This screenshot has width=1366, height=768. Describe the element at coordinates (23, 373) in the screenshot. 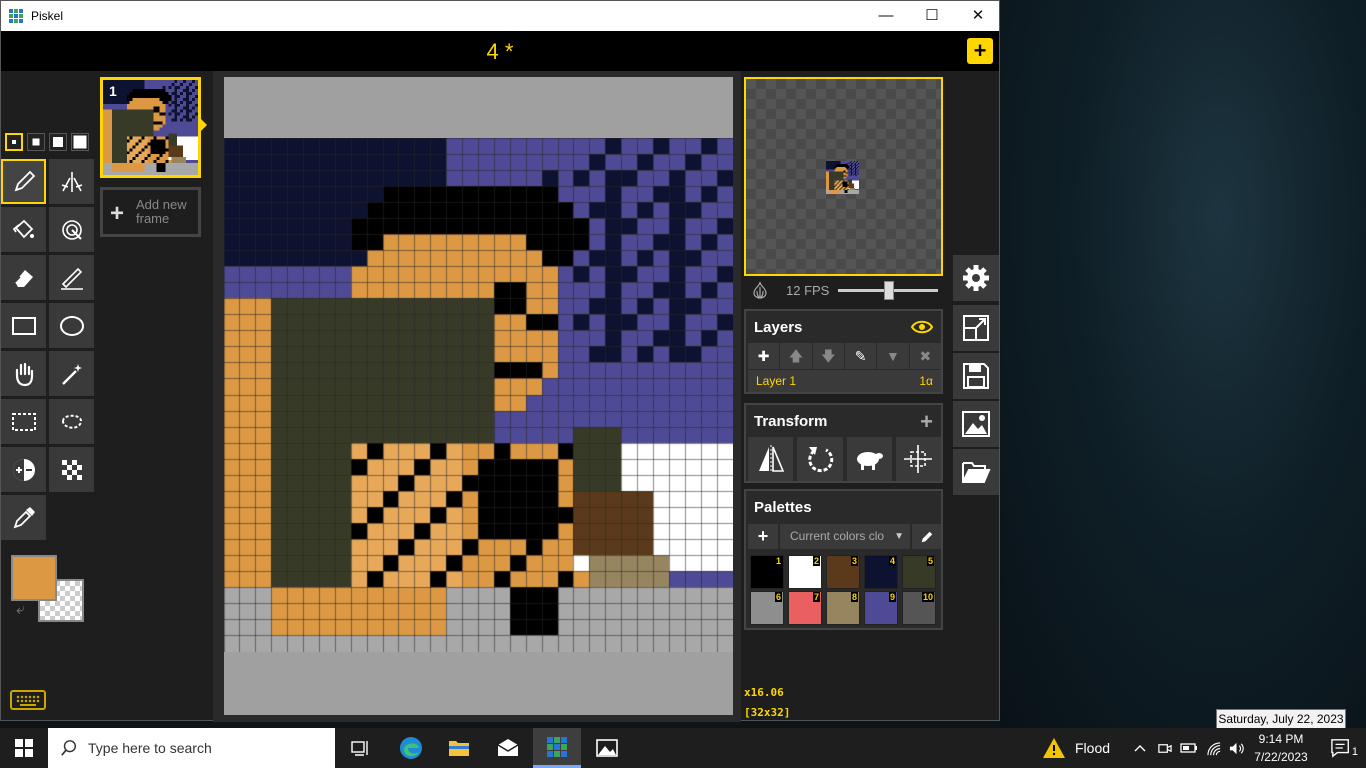

I see `move-tool` at that location.